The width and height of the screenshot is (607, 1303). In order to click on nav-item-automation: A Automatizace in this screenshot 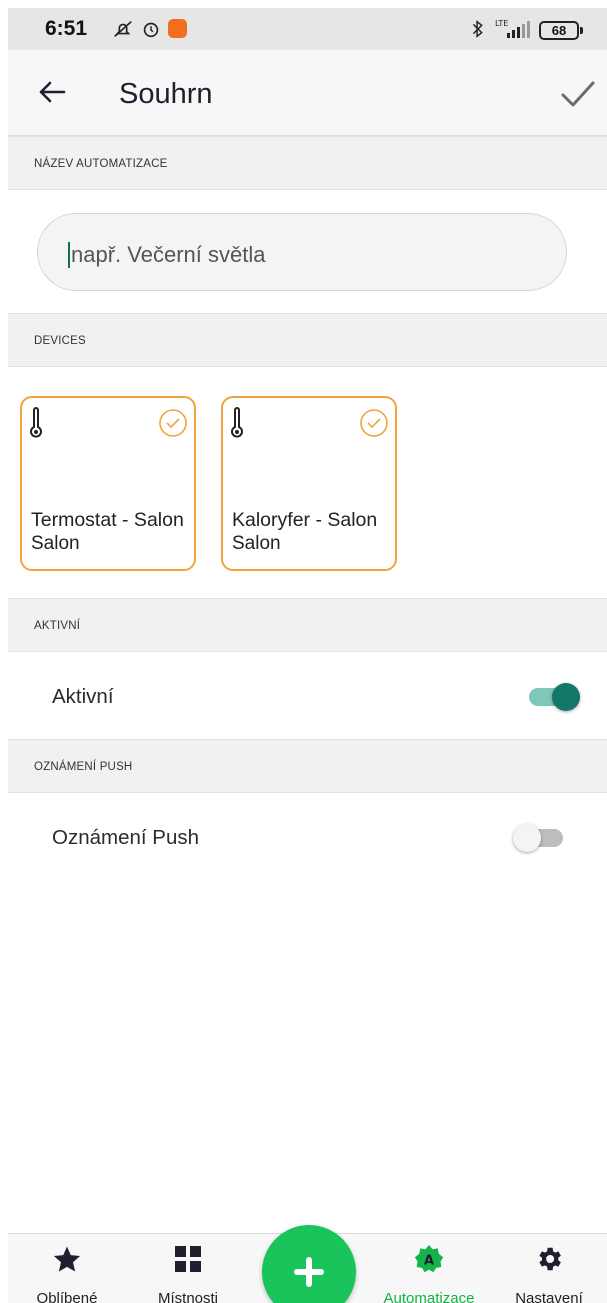, I will do `click(429, 1268)`.